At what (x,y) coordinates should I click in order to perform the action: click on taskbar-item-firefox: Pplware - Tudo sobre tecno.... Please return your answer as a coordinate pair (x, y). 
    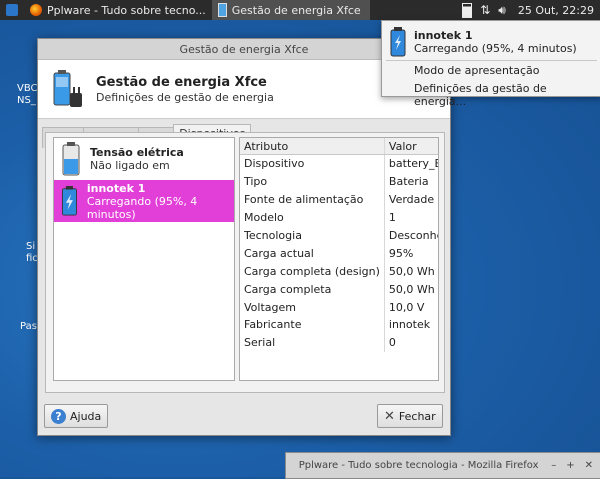
    Looking at the image, I should click on (118, 10).